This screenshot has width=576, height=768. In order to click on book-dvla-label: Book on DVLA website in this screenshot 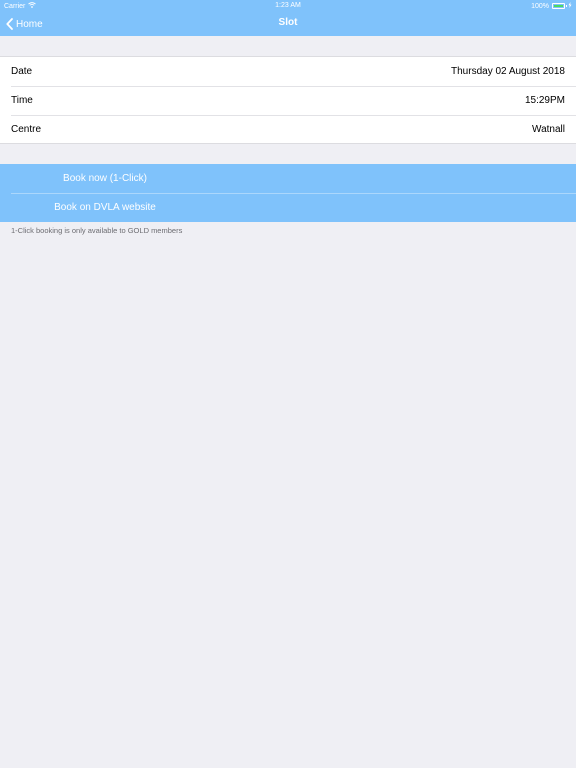, I will do `click(105, 207)`.